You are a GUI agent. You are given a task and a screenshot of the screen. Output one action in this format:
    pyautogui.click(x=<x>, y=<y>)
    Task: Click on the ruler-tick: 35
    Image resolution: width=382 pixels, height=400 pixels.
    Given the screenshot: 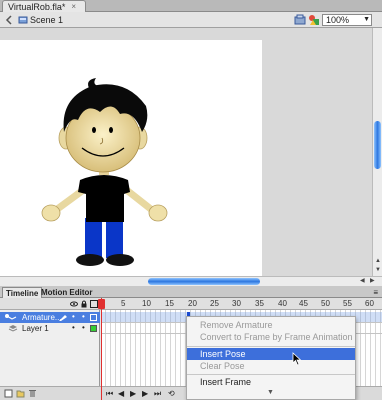 What is the action you would take?
    pyautogui.click(x=259, y=303)
    